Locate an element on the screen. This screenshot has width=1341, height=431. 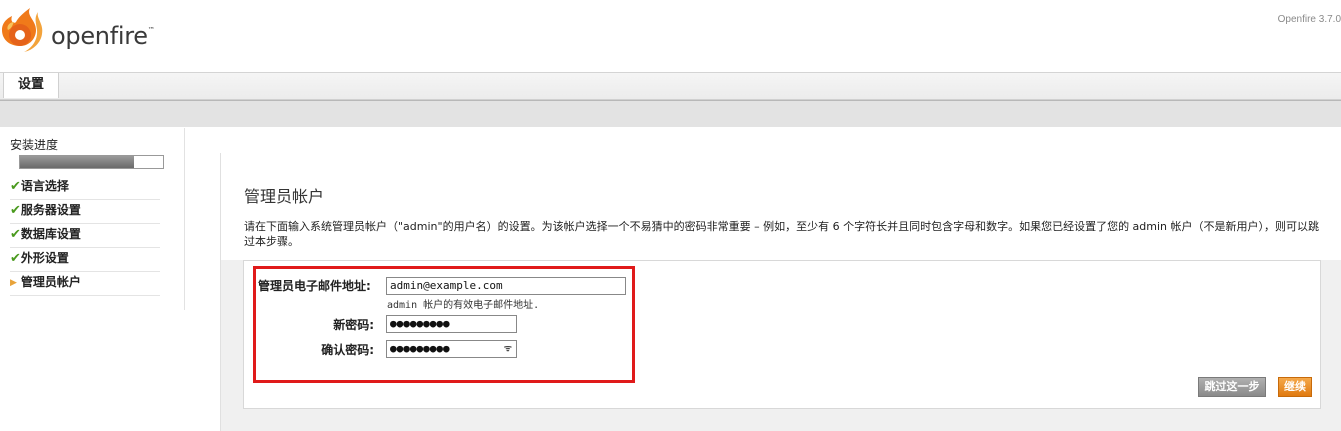
install-progress-bar is located at coordinates (91, 162).